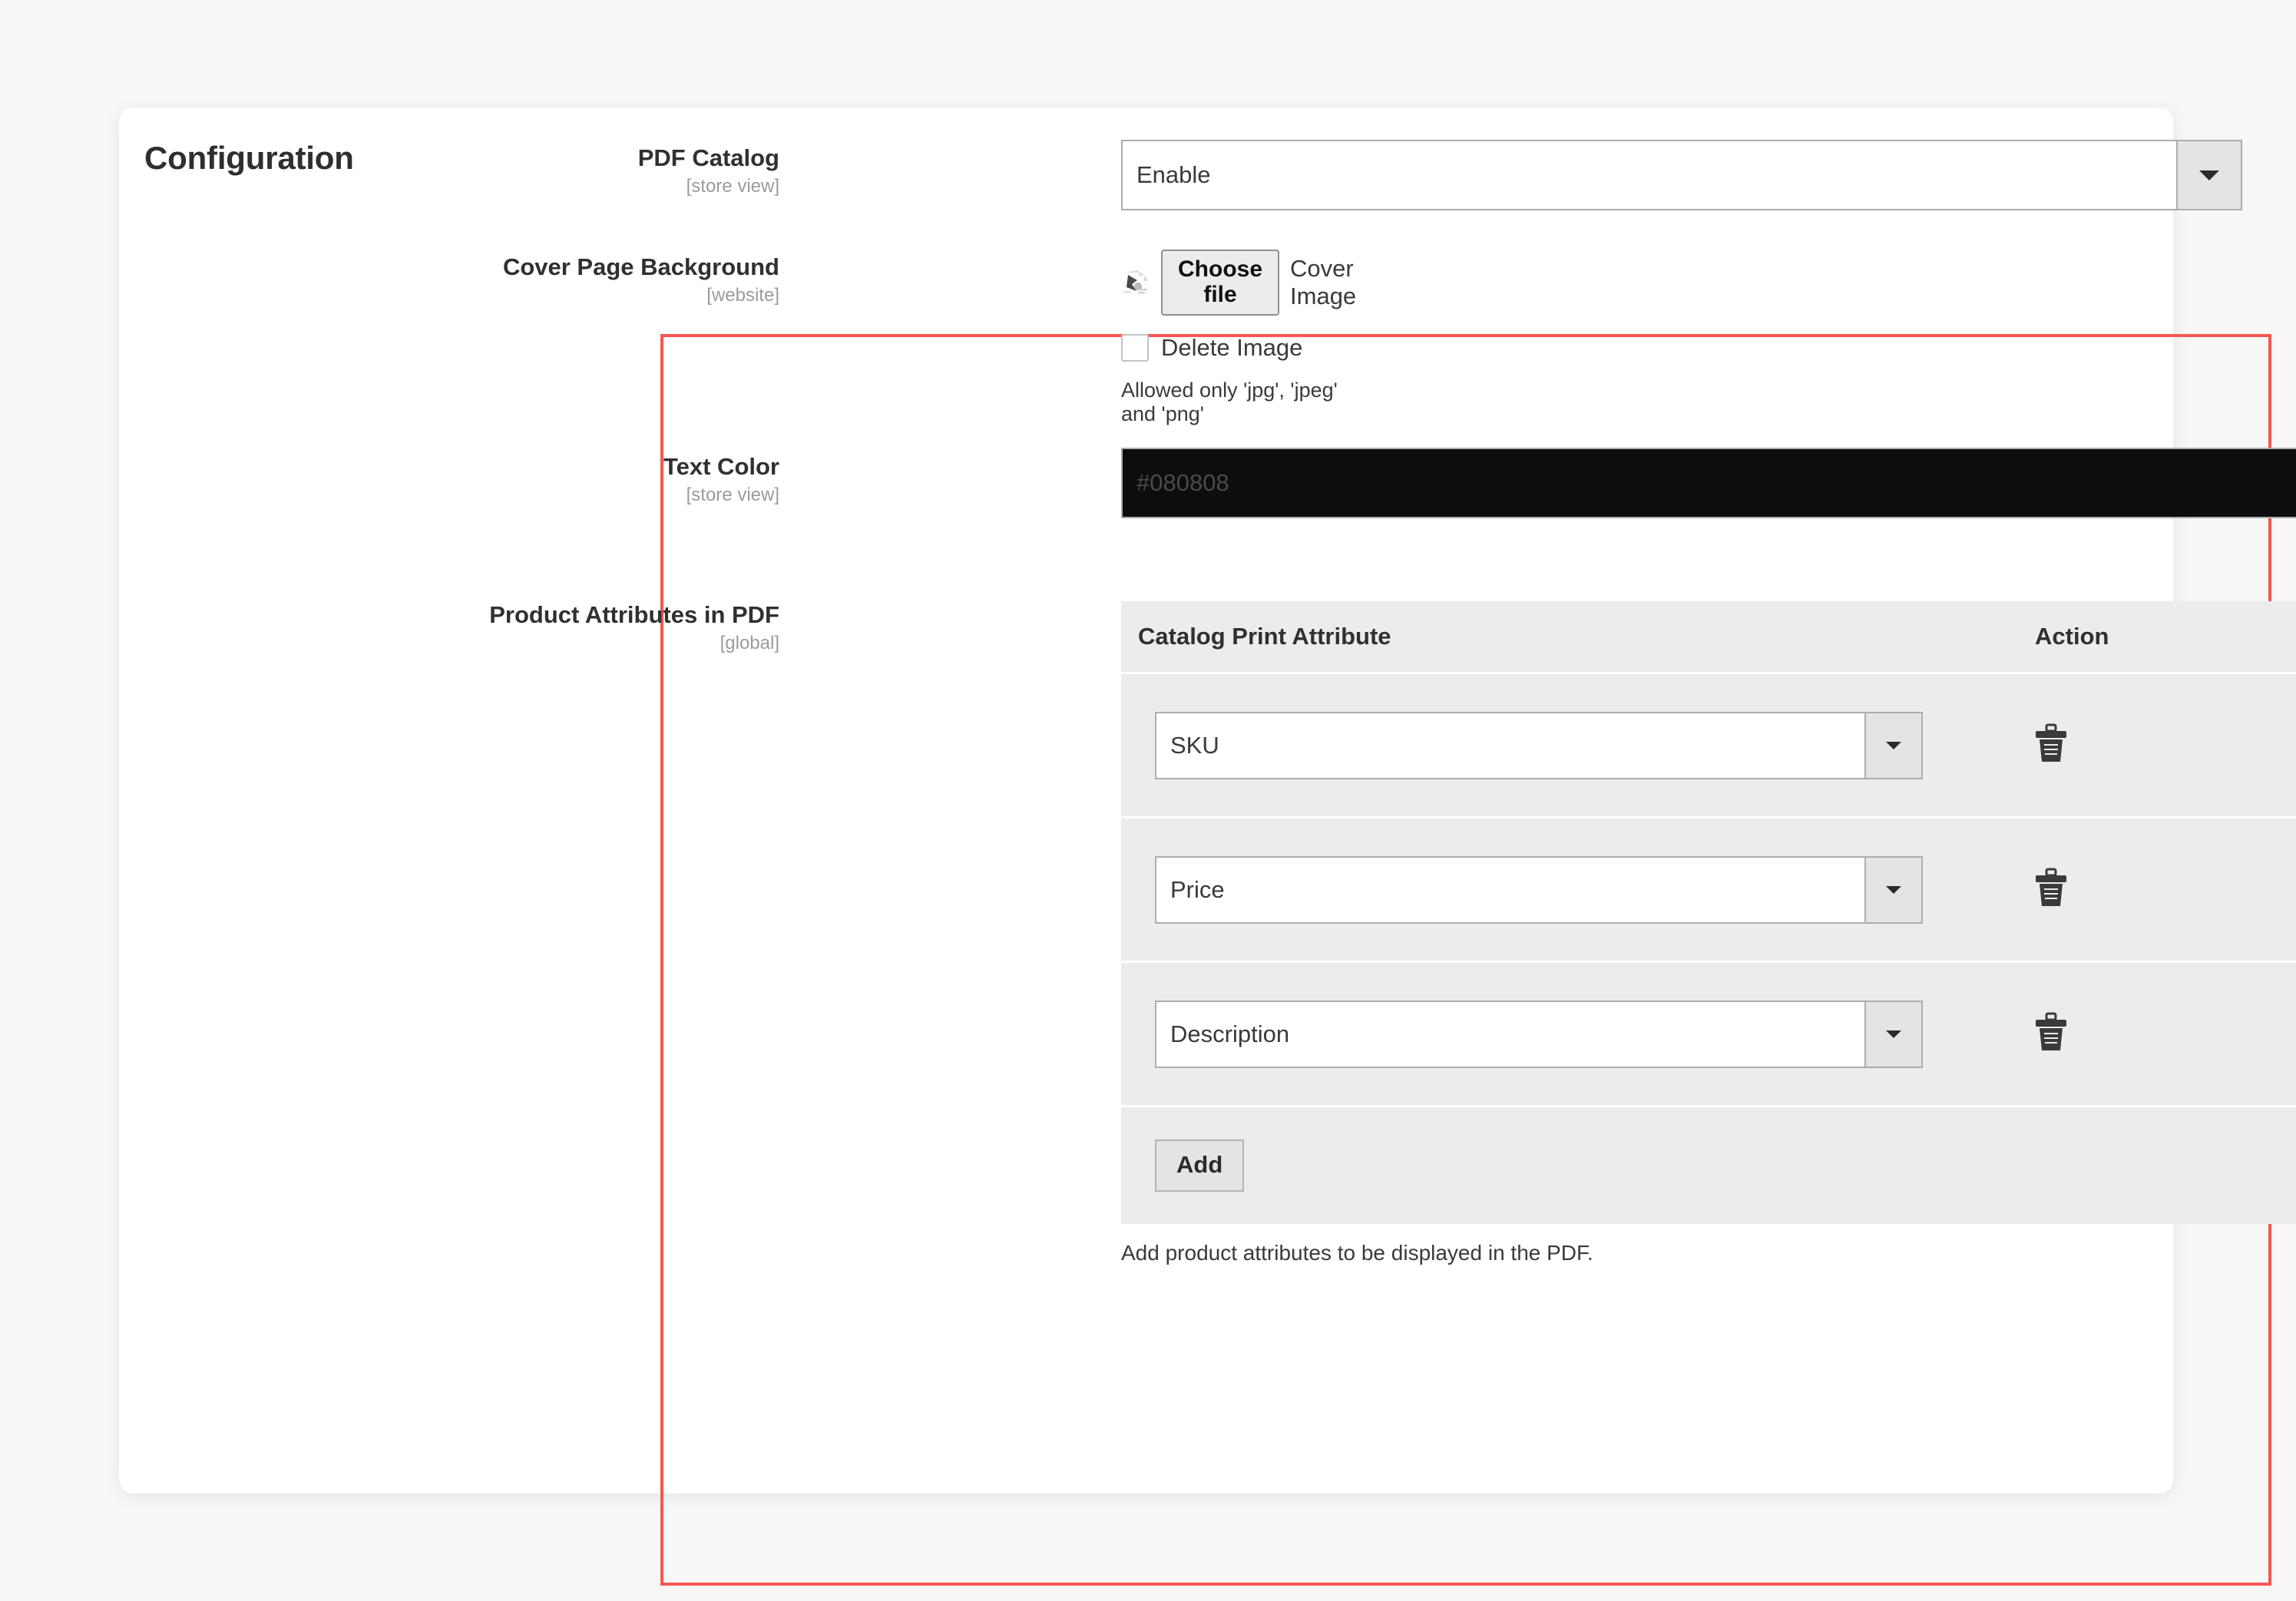  Describe the element at coordinates (1323, 282) in the screenshot. I see `selected-file-name: Cover Image` at that location.